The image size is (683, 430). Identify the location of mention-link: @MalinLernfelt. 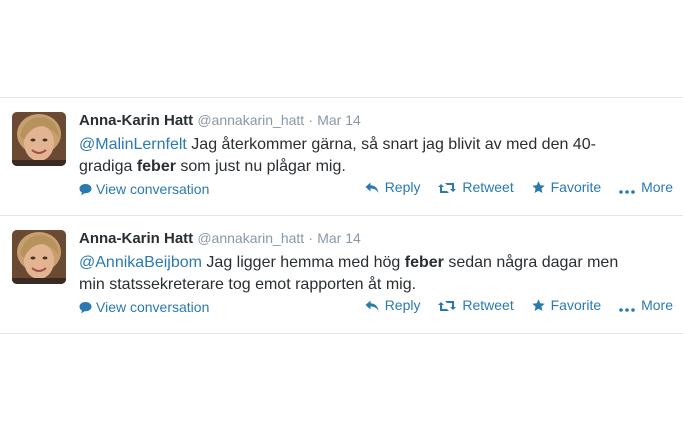
(133, 144).